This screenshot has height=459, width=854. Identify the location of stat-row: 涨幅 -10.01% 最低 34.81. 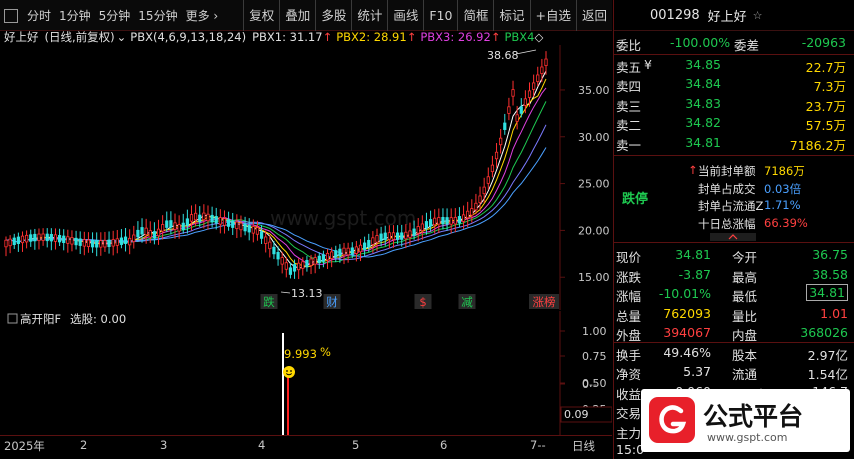
(734, 294).